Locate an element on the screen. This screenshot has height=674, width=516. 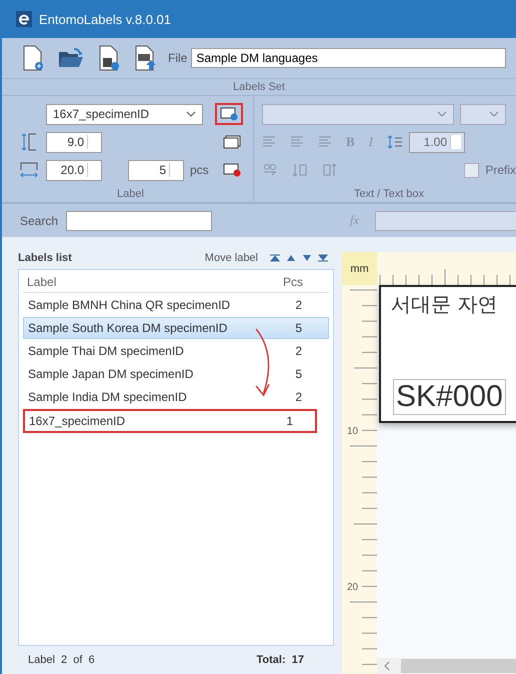
new-file-icon is located at coordinates (33, 58).